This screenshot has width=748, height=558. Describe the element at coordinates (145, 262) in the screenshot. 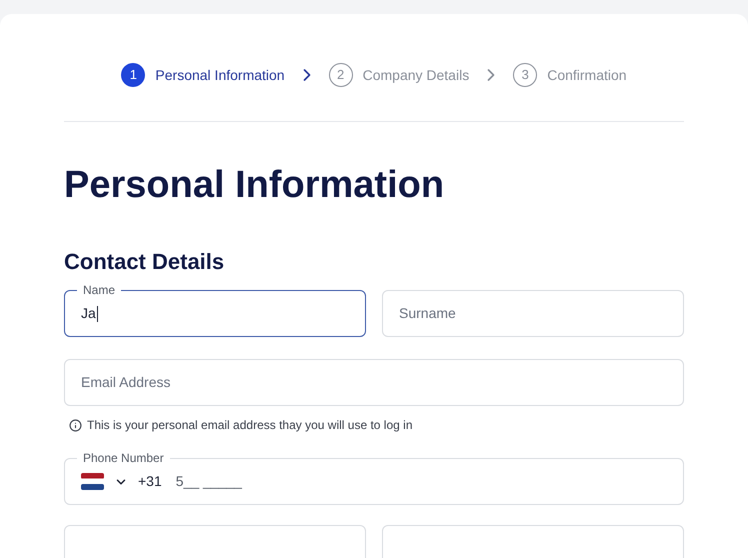

I see `section-heading: Contact Details` at that location.